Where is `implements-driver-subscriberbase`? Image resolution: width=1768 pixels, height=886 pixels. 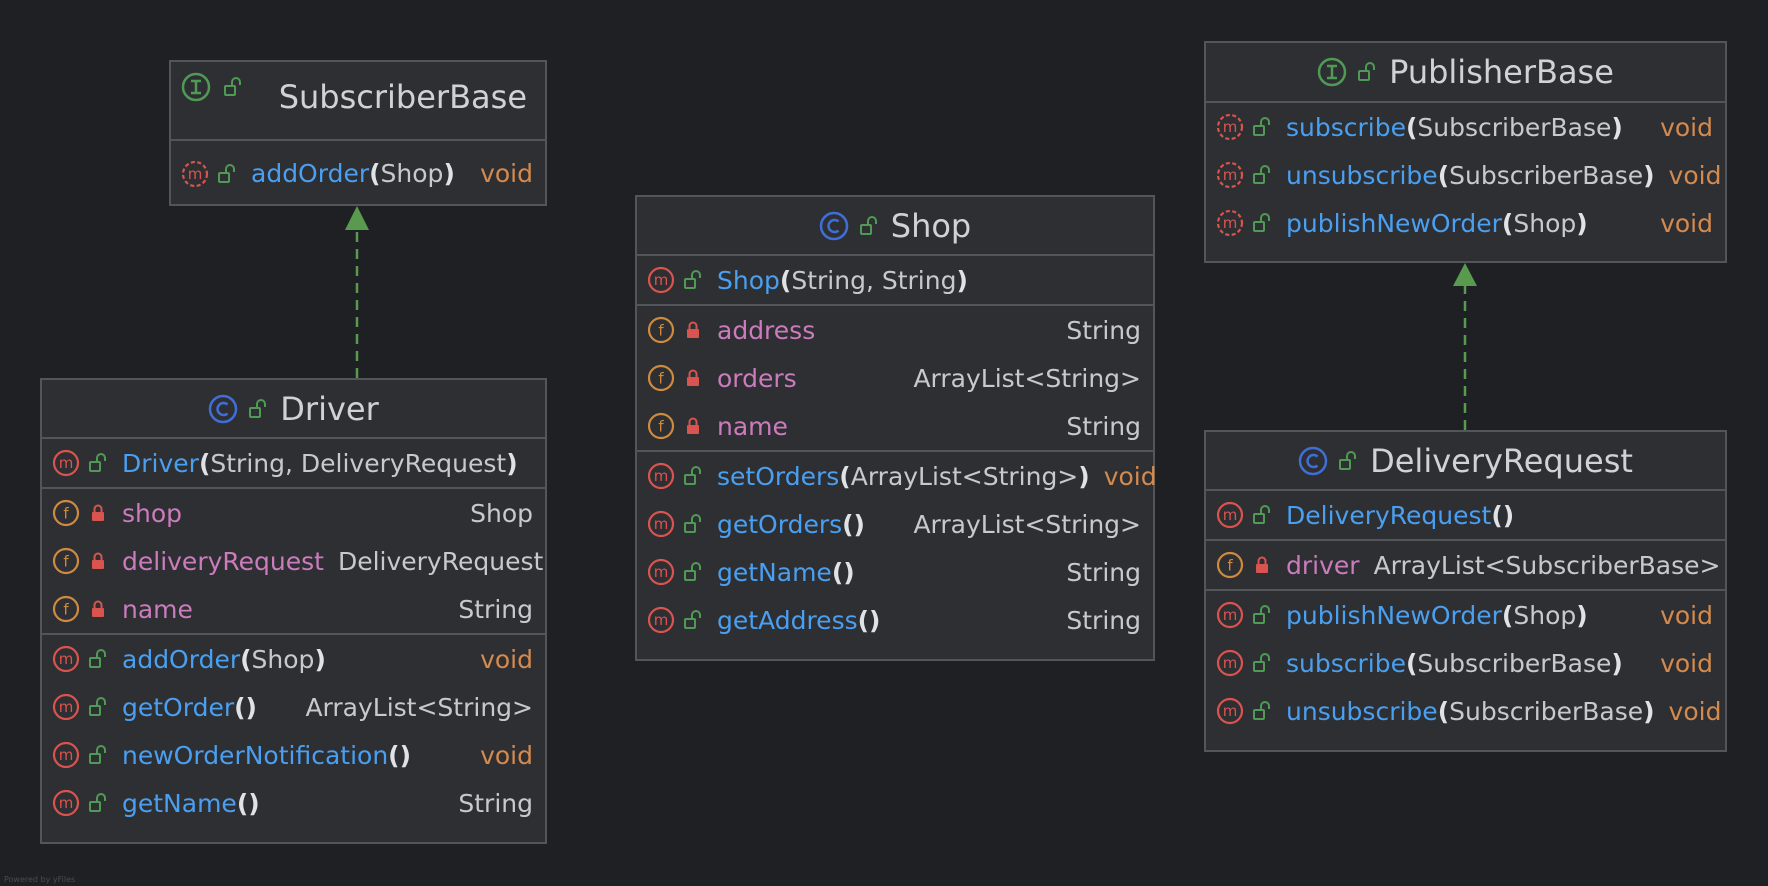
implements-driver-subscriberbase is located at coordinates (357, 292).